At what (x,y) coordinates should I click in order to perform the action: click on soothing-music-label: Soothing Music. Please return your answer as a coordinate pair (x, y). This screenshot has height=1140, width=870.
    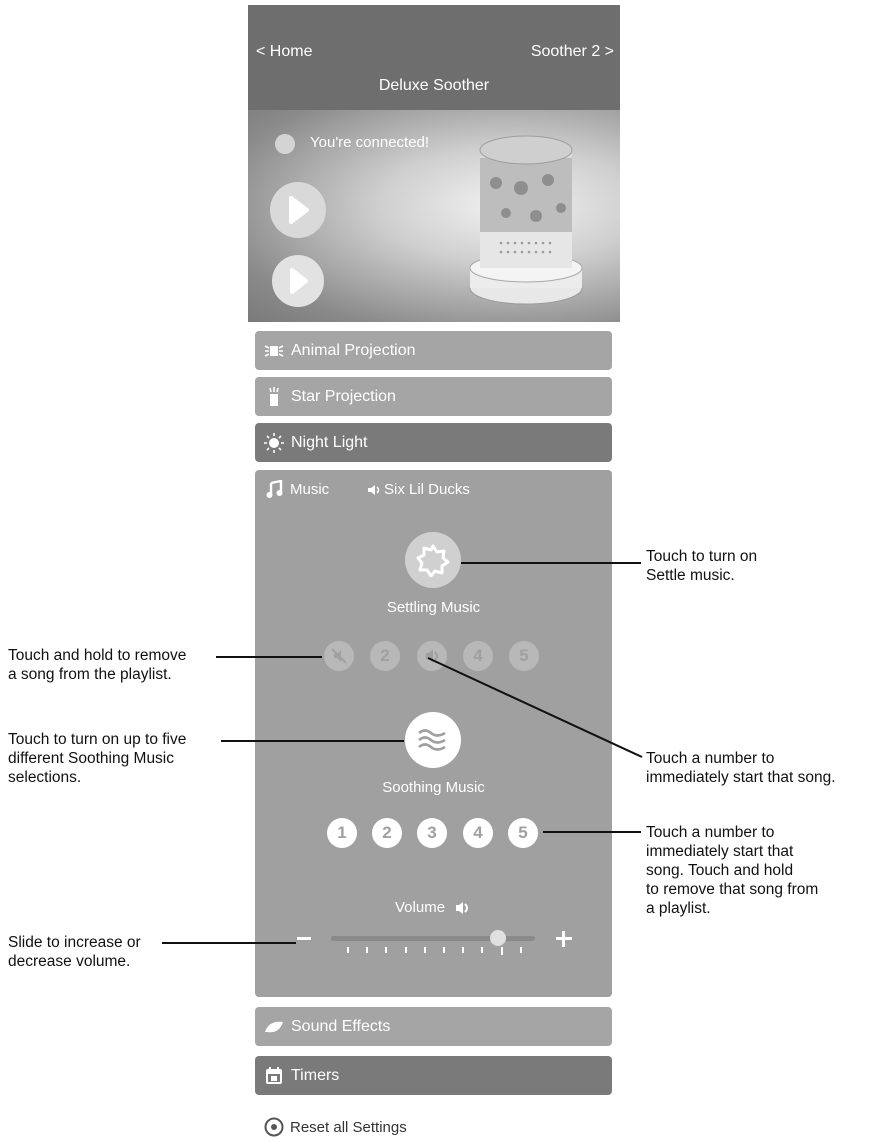
    Looking at the image, I should click on (433, 787).